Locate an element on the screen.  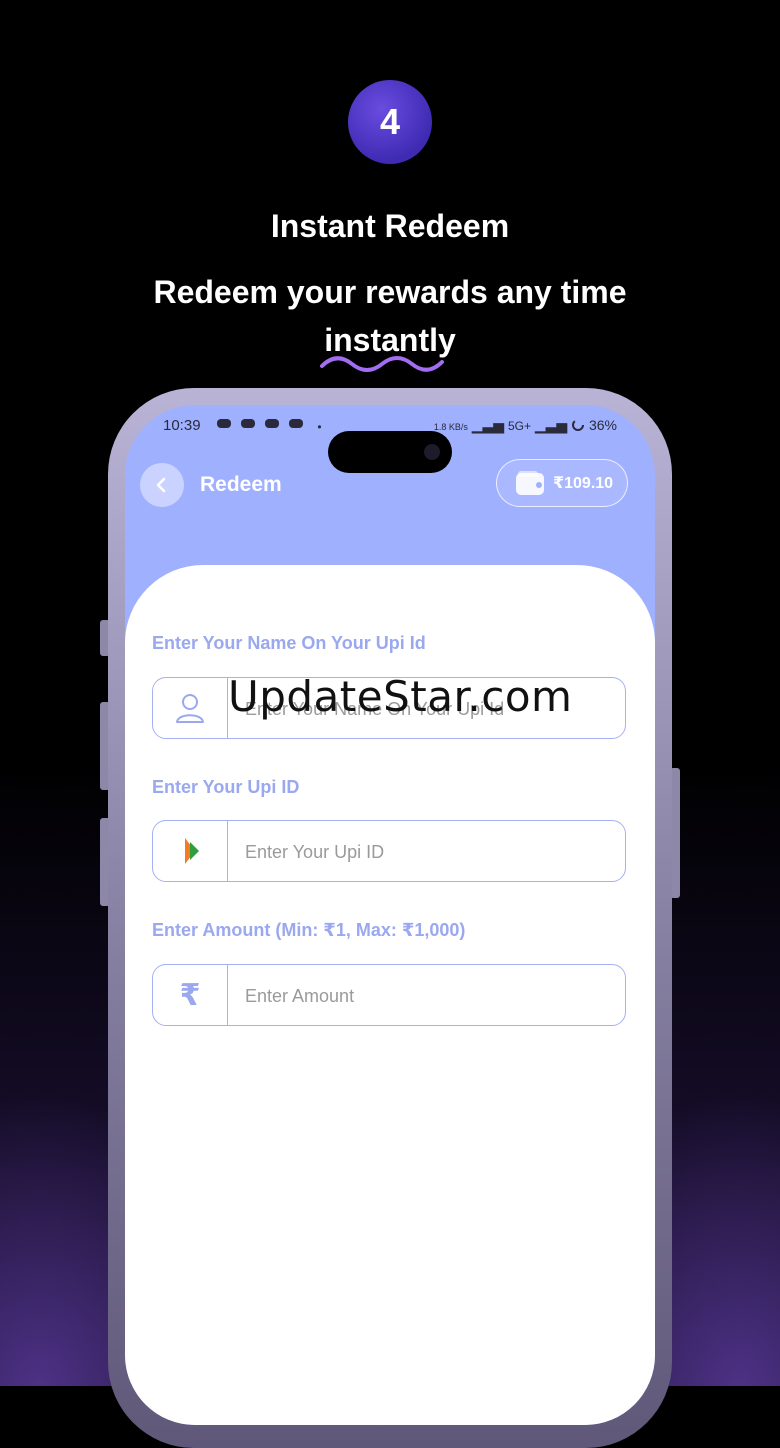
upi-id-input is located at coordinates (430, 852).